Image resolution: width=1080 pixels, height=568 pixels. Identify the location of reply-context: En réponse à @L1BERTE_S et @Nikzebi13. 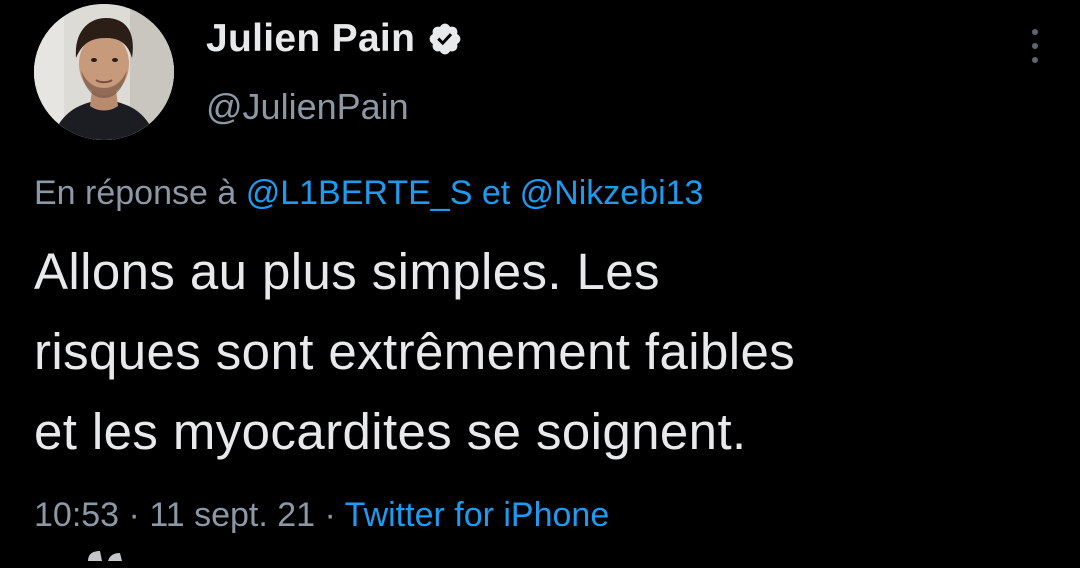
(368, 193).